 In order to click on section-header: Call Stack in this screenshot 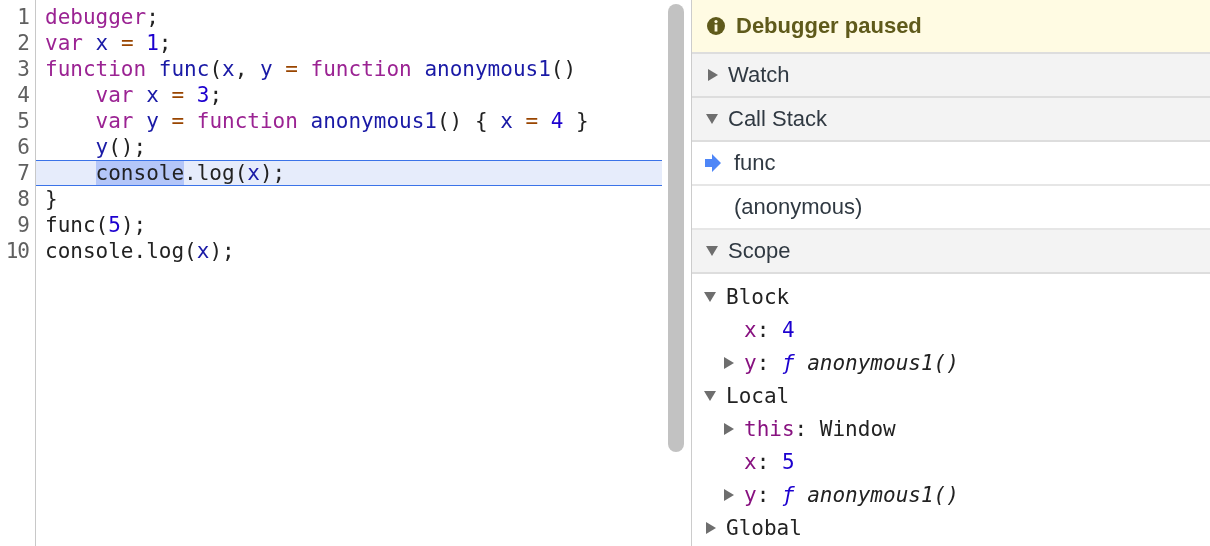, I will do `click(951, 120)`.